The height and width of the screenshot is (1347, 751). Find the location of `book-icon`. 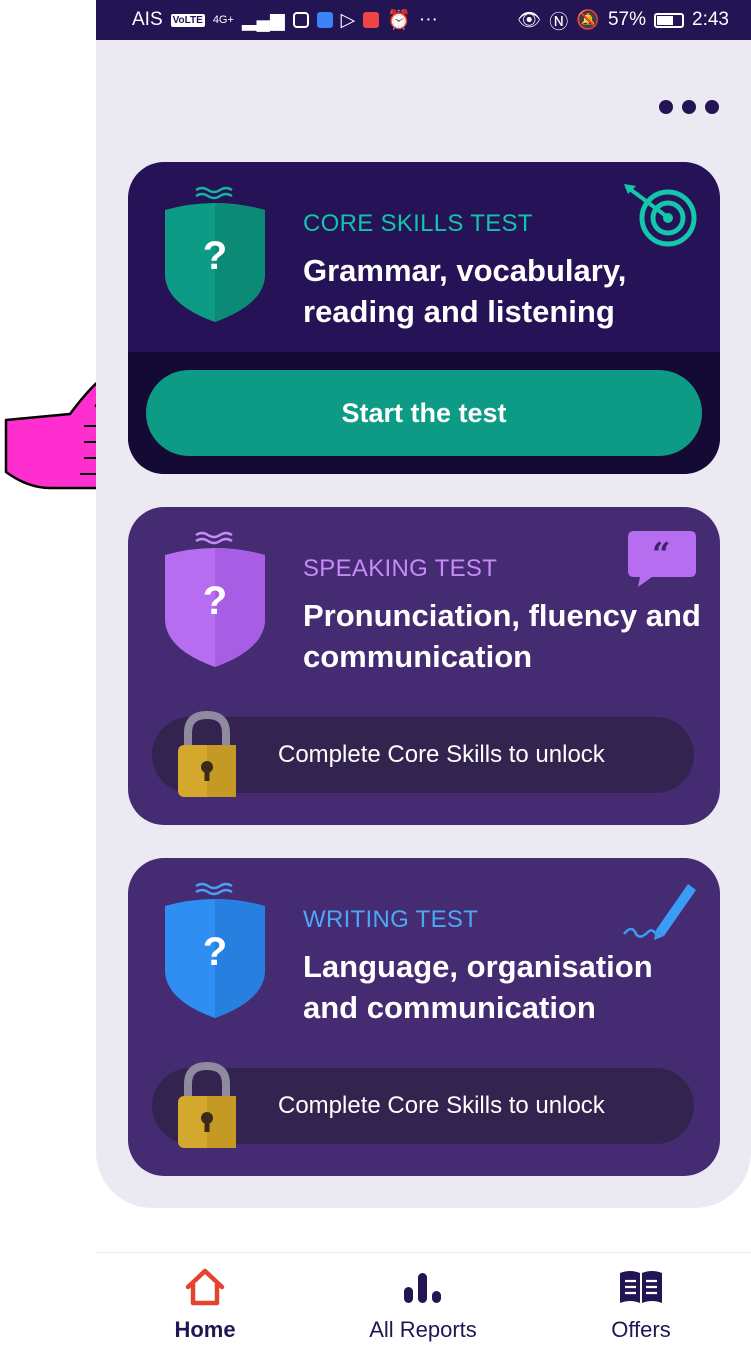

book-icon is located at coordinates (641, 1289).